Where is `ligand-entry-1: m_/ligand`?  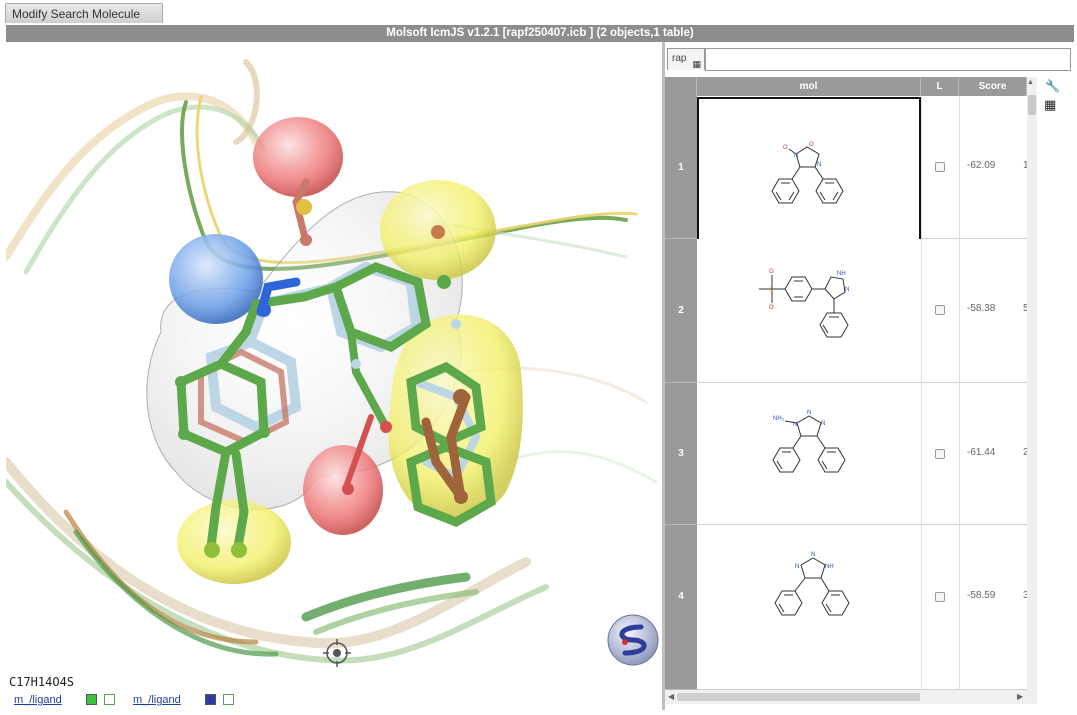 ligand-entry-1: m_/ligand is located at coordinates (74, 701).